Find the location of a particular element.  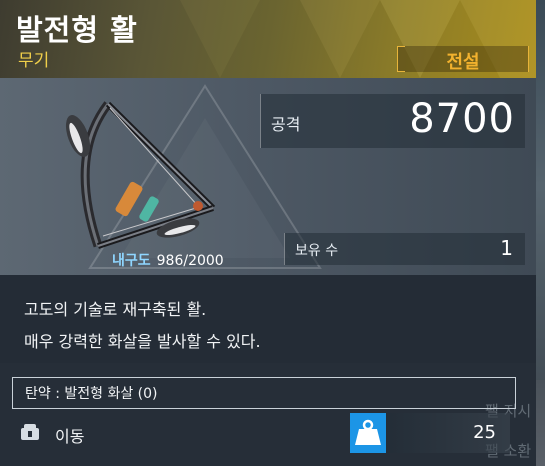

attack-stat: 공격 8700 is located at coordinates (392, 121).